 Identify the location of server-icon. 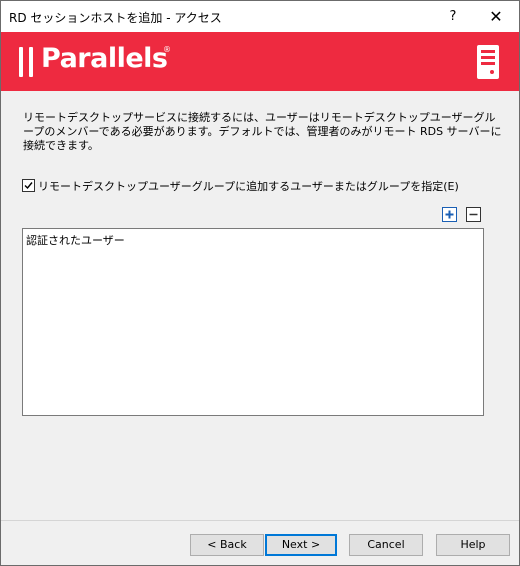
(488, 62).